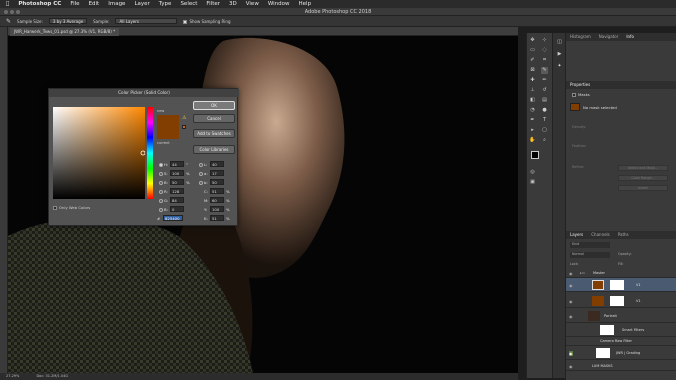  Describe the element at coordinates (214, 149) in the screenshot. I see `color-libraries-button: Color Libraries` at that location.